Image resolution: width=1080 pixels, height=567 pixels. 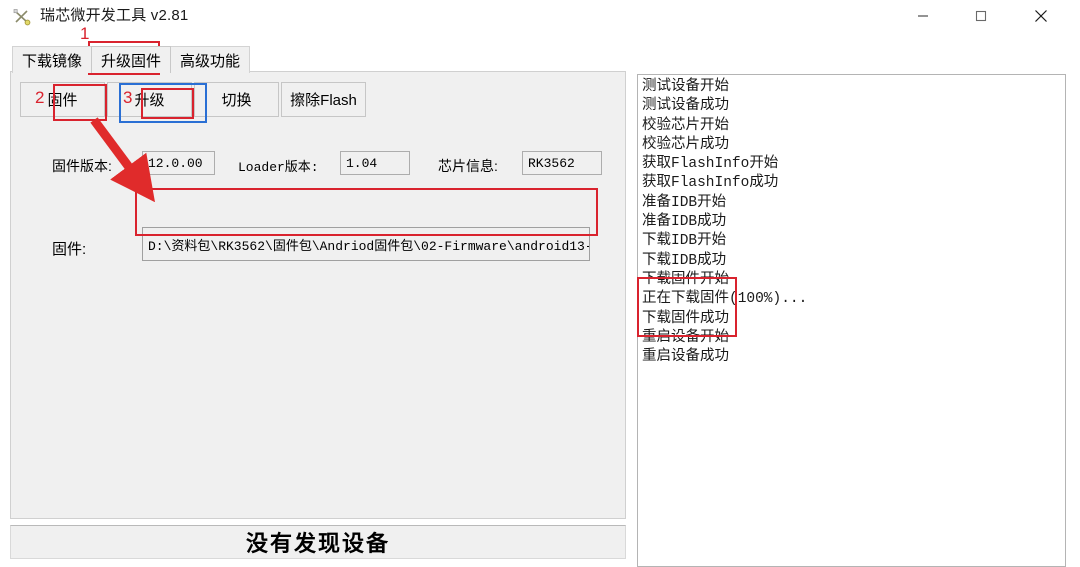 I want to click on log-line: 准备IDB成功, so click(x=684, y=222).